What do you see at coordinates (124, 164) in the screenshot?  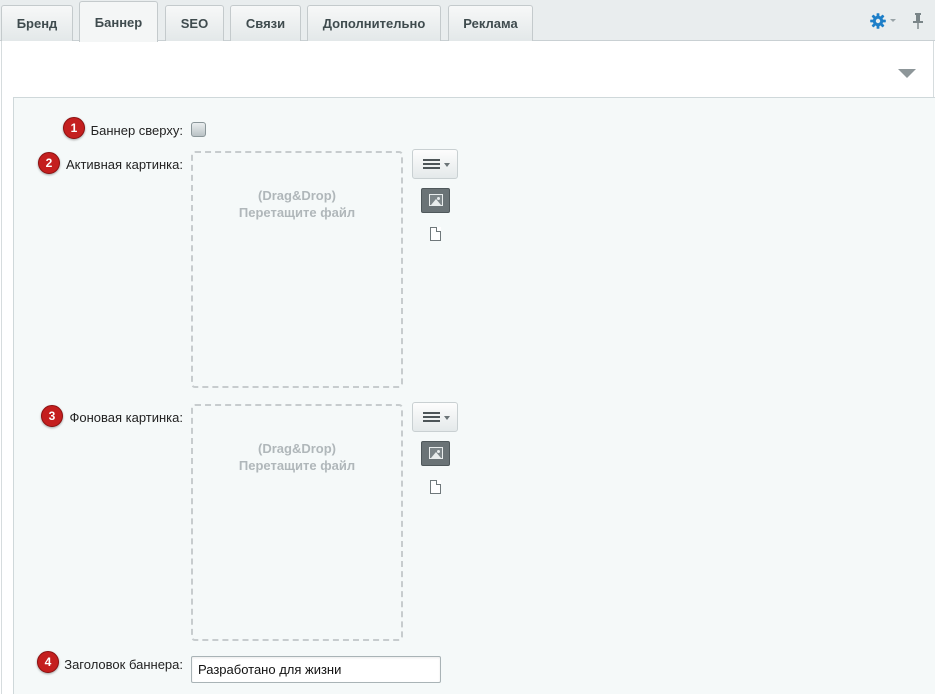 I see `active-image-label: Активная картинка:` at bounding box center [124, 164].